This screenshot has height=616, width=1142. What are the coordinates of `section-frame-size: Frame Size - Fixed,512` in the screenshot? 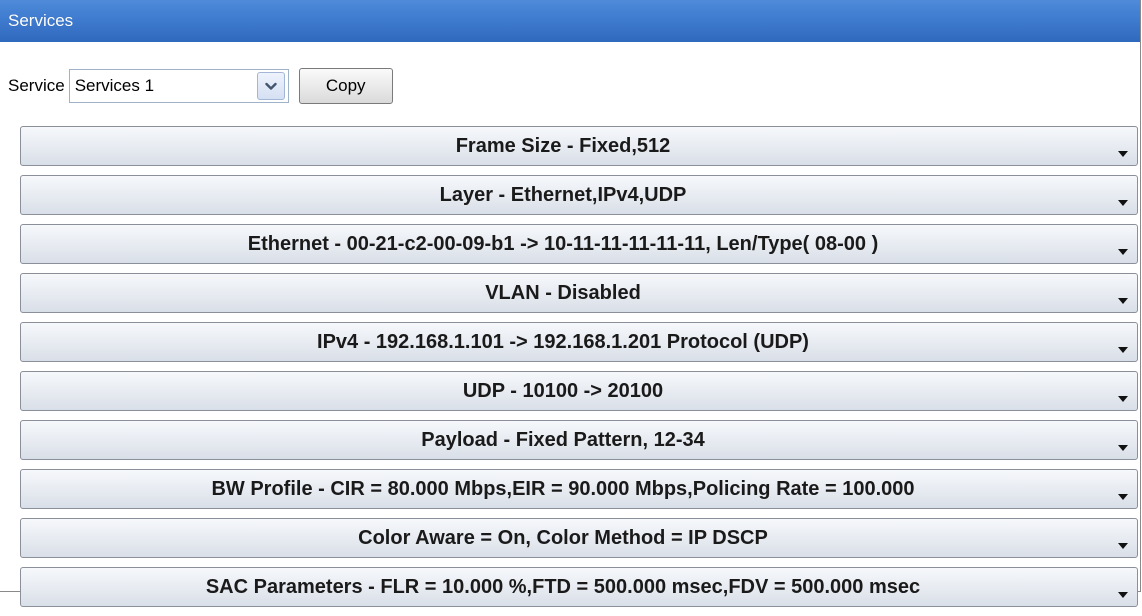 It's located at (579, 146).